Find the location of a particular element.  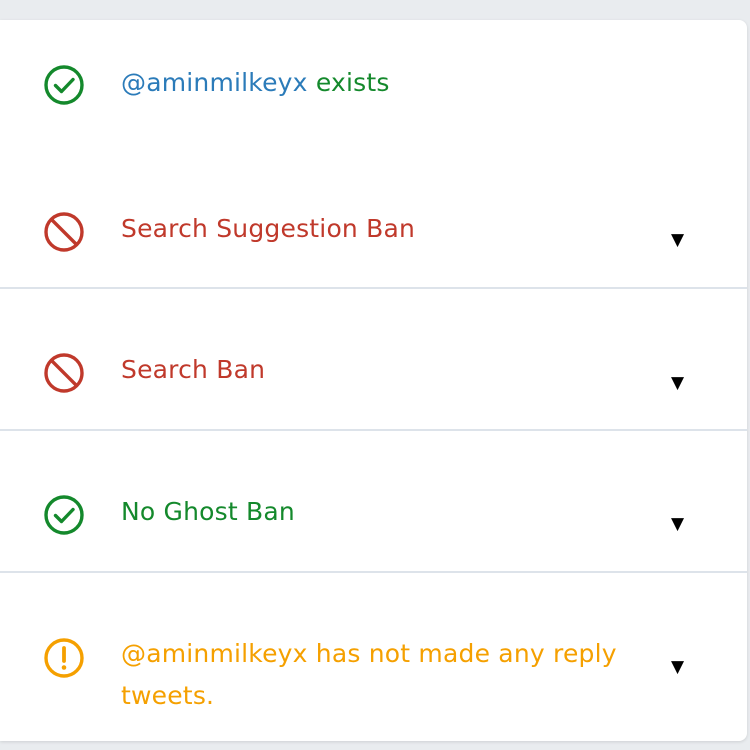

exists-text: @aminmilkeyx exists is located at coordinates (255, 83).